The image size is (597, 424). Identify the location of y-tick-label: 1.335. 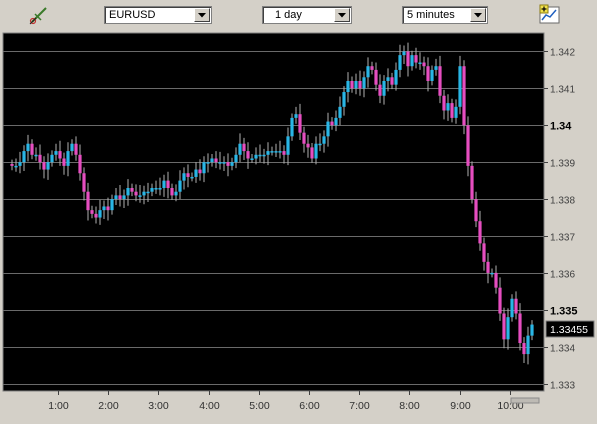
(564, 312).